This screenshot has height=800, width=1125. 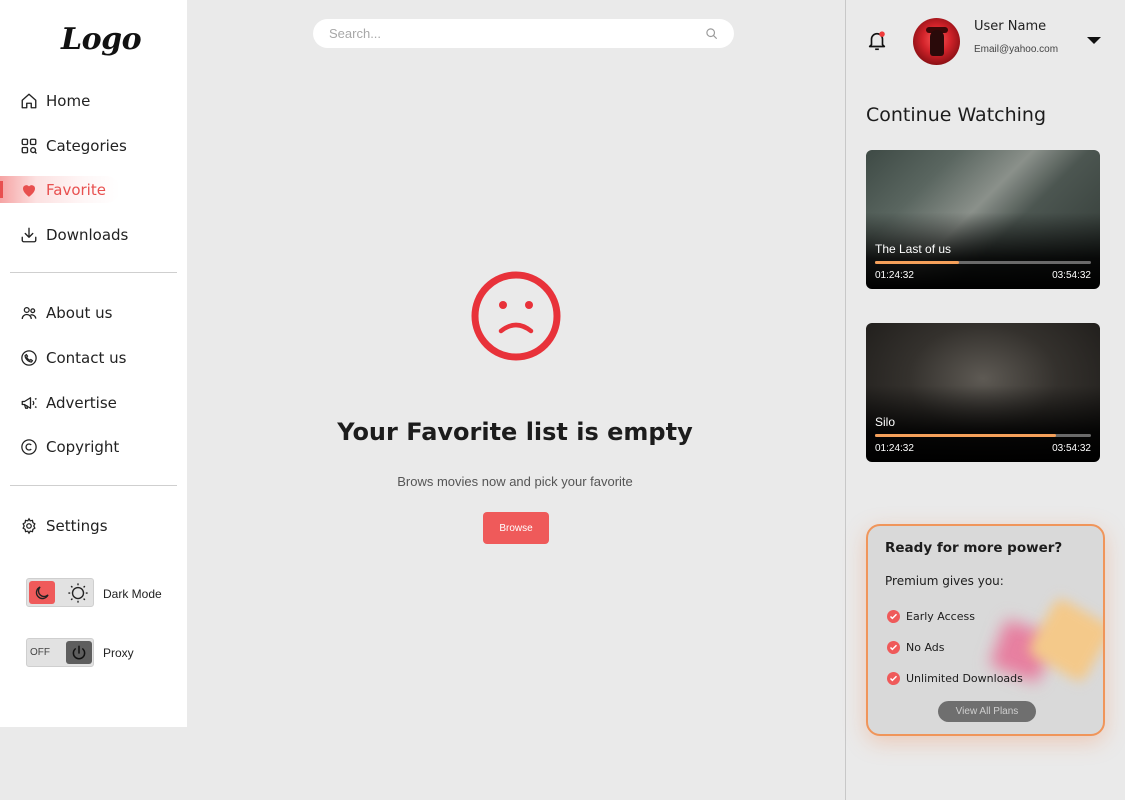 I want to click on sidebar-item-label: Settings, so click(x=77, y=526).